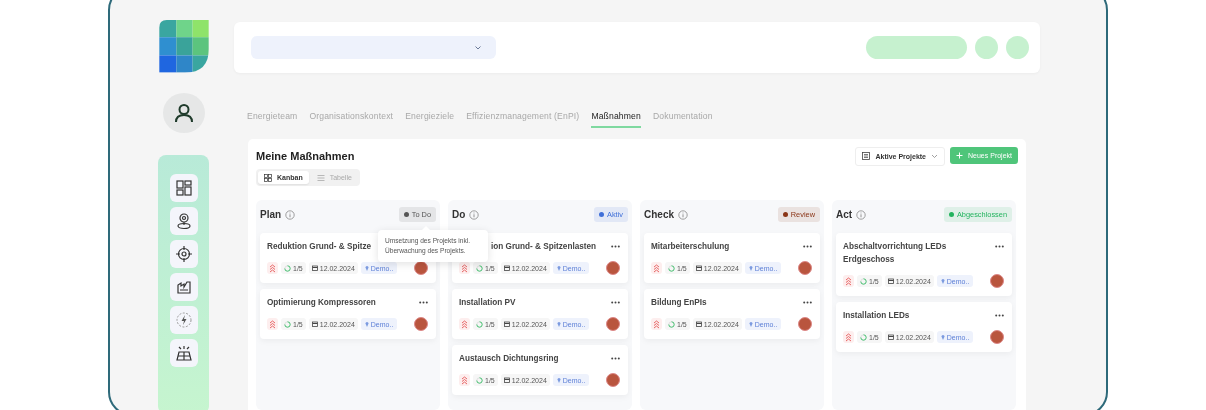  Describe the element at coordinates (844, 214) in the screenshot. I see `column-title: Act` at that location.